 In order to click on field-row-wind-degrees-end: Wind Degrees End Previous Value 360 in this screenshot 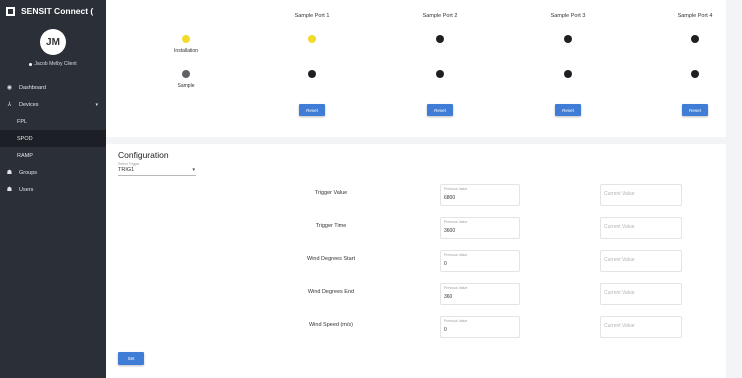, I will do `click(416, 294)`.